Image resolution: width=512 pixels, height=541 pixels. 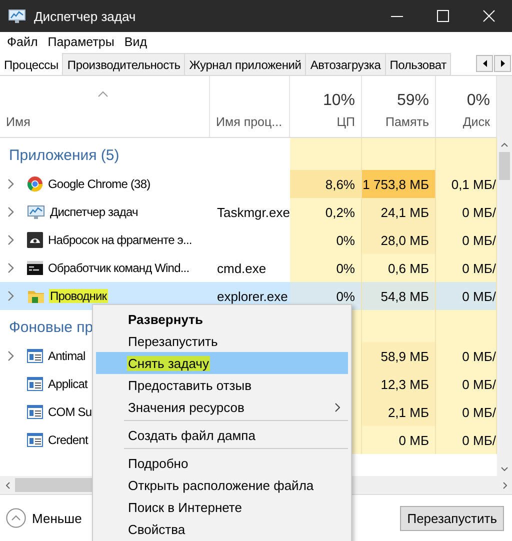 I want to click on table-cell: 2,1 МБ, so click(x=399, y=412).